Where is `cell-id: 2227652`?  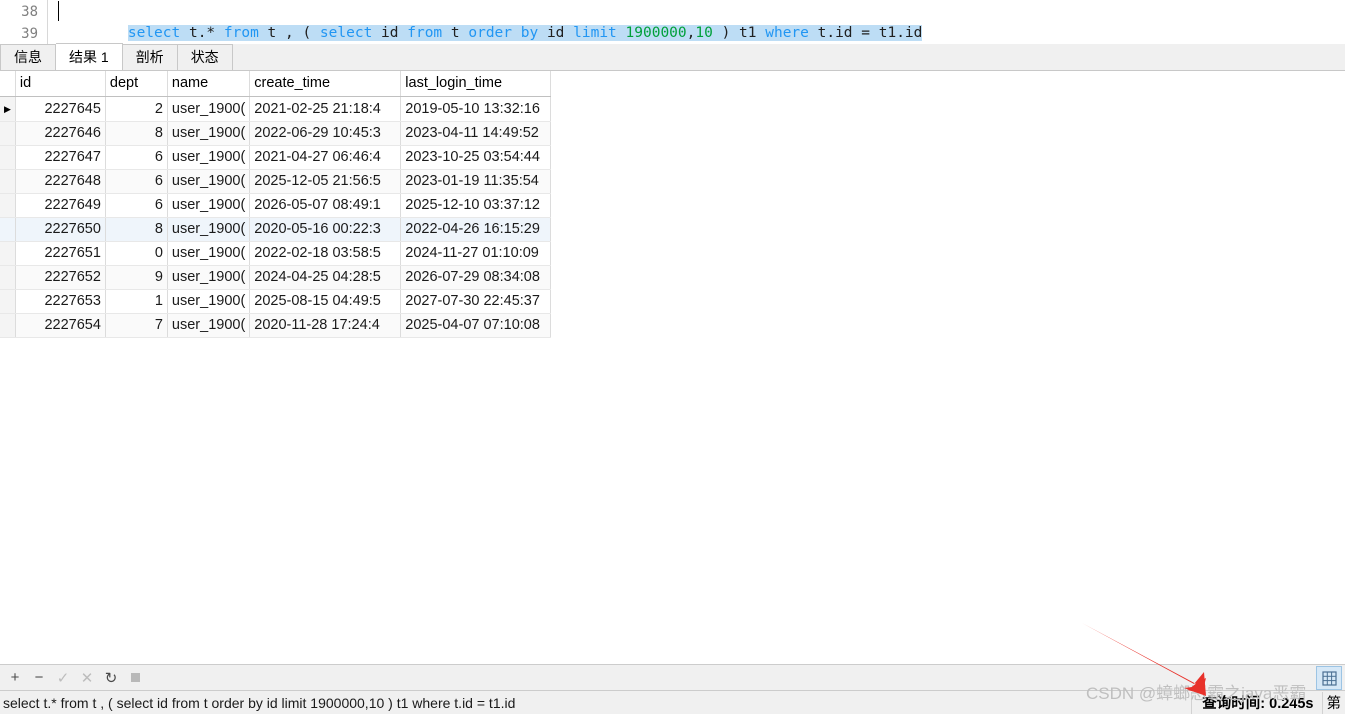 cell-id: 2227652 is located at coordinates (60, 277).